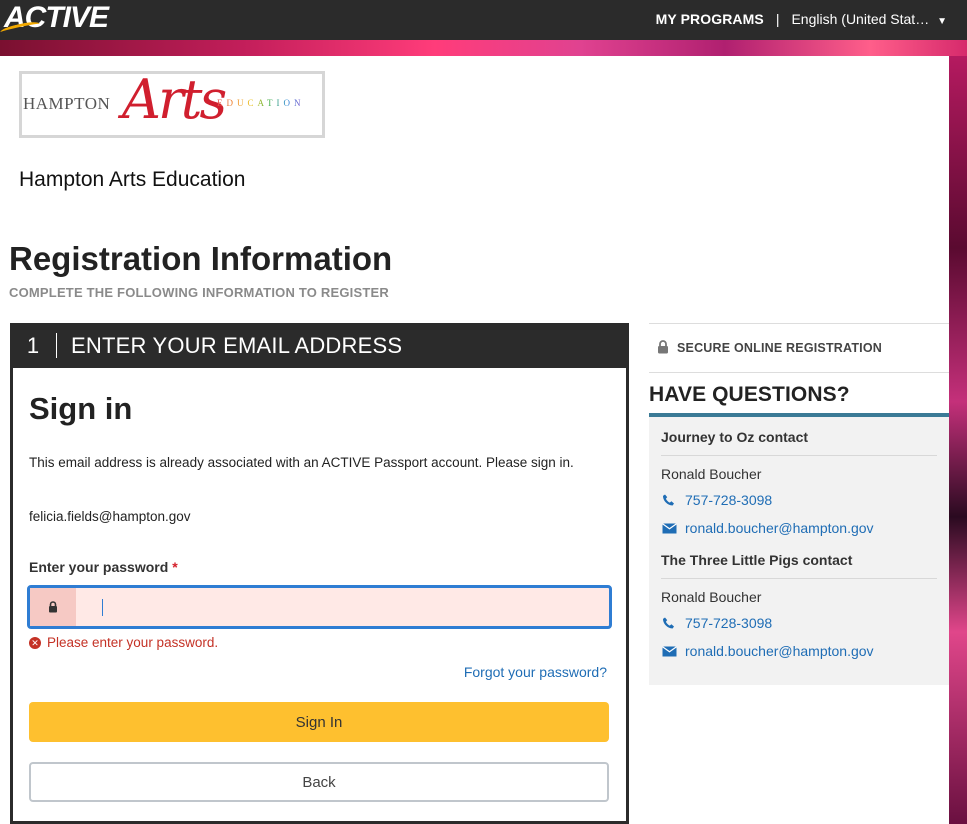  Describe the element at coordinates (201, 258) in the screenshot. I see `page-title: Registration Information` at that location.